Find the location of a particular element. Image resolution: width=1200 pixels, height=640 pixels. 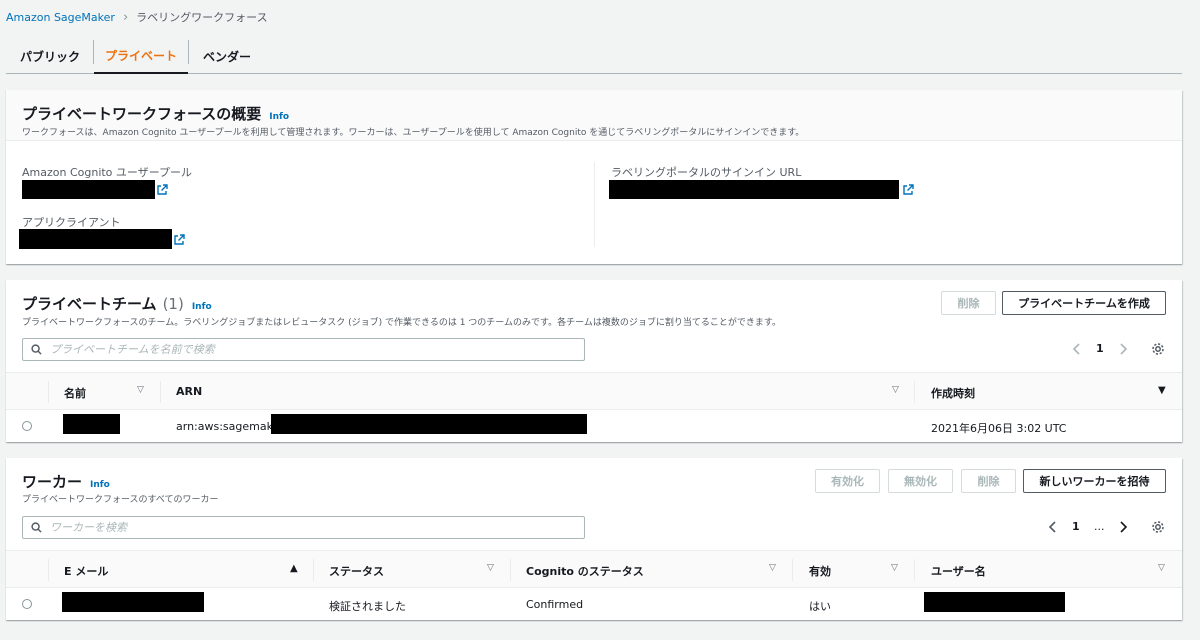

team-name-redacted is located at coordinates (91, 424).